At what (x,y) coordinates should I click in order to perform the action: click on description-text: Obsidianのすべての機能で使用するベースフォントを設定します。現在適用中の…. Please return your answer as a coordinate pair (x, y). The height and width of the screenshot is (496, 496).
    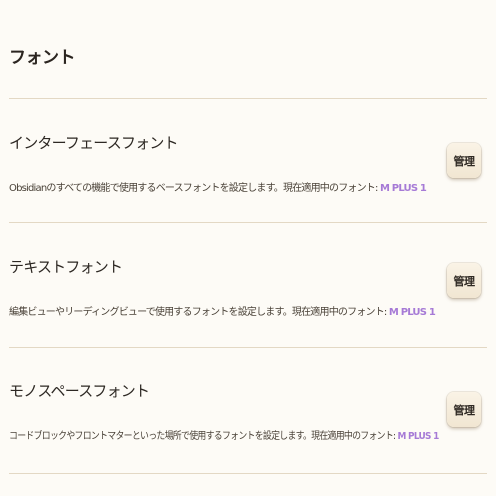
    Looking at the image, I should click on (194, 188).